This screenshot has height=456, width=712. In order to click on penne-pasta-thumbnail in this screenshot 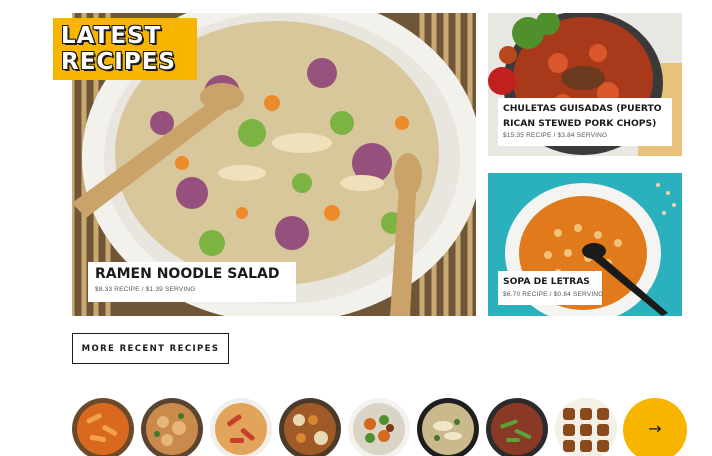, I will do `click(103, 427)`.